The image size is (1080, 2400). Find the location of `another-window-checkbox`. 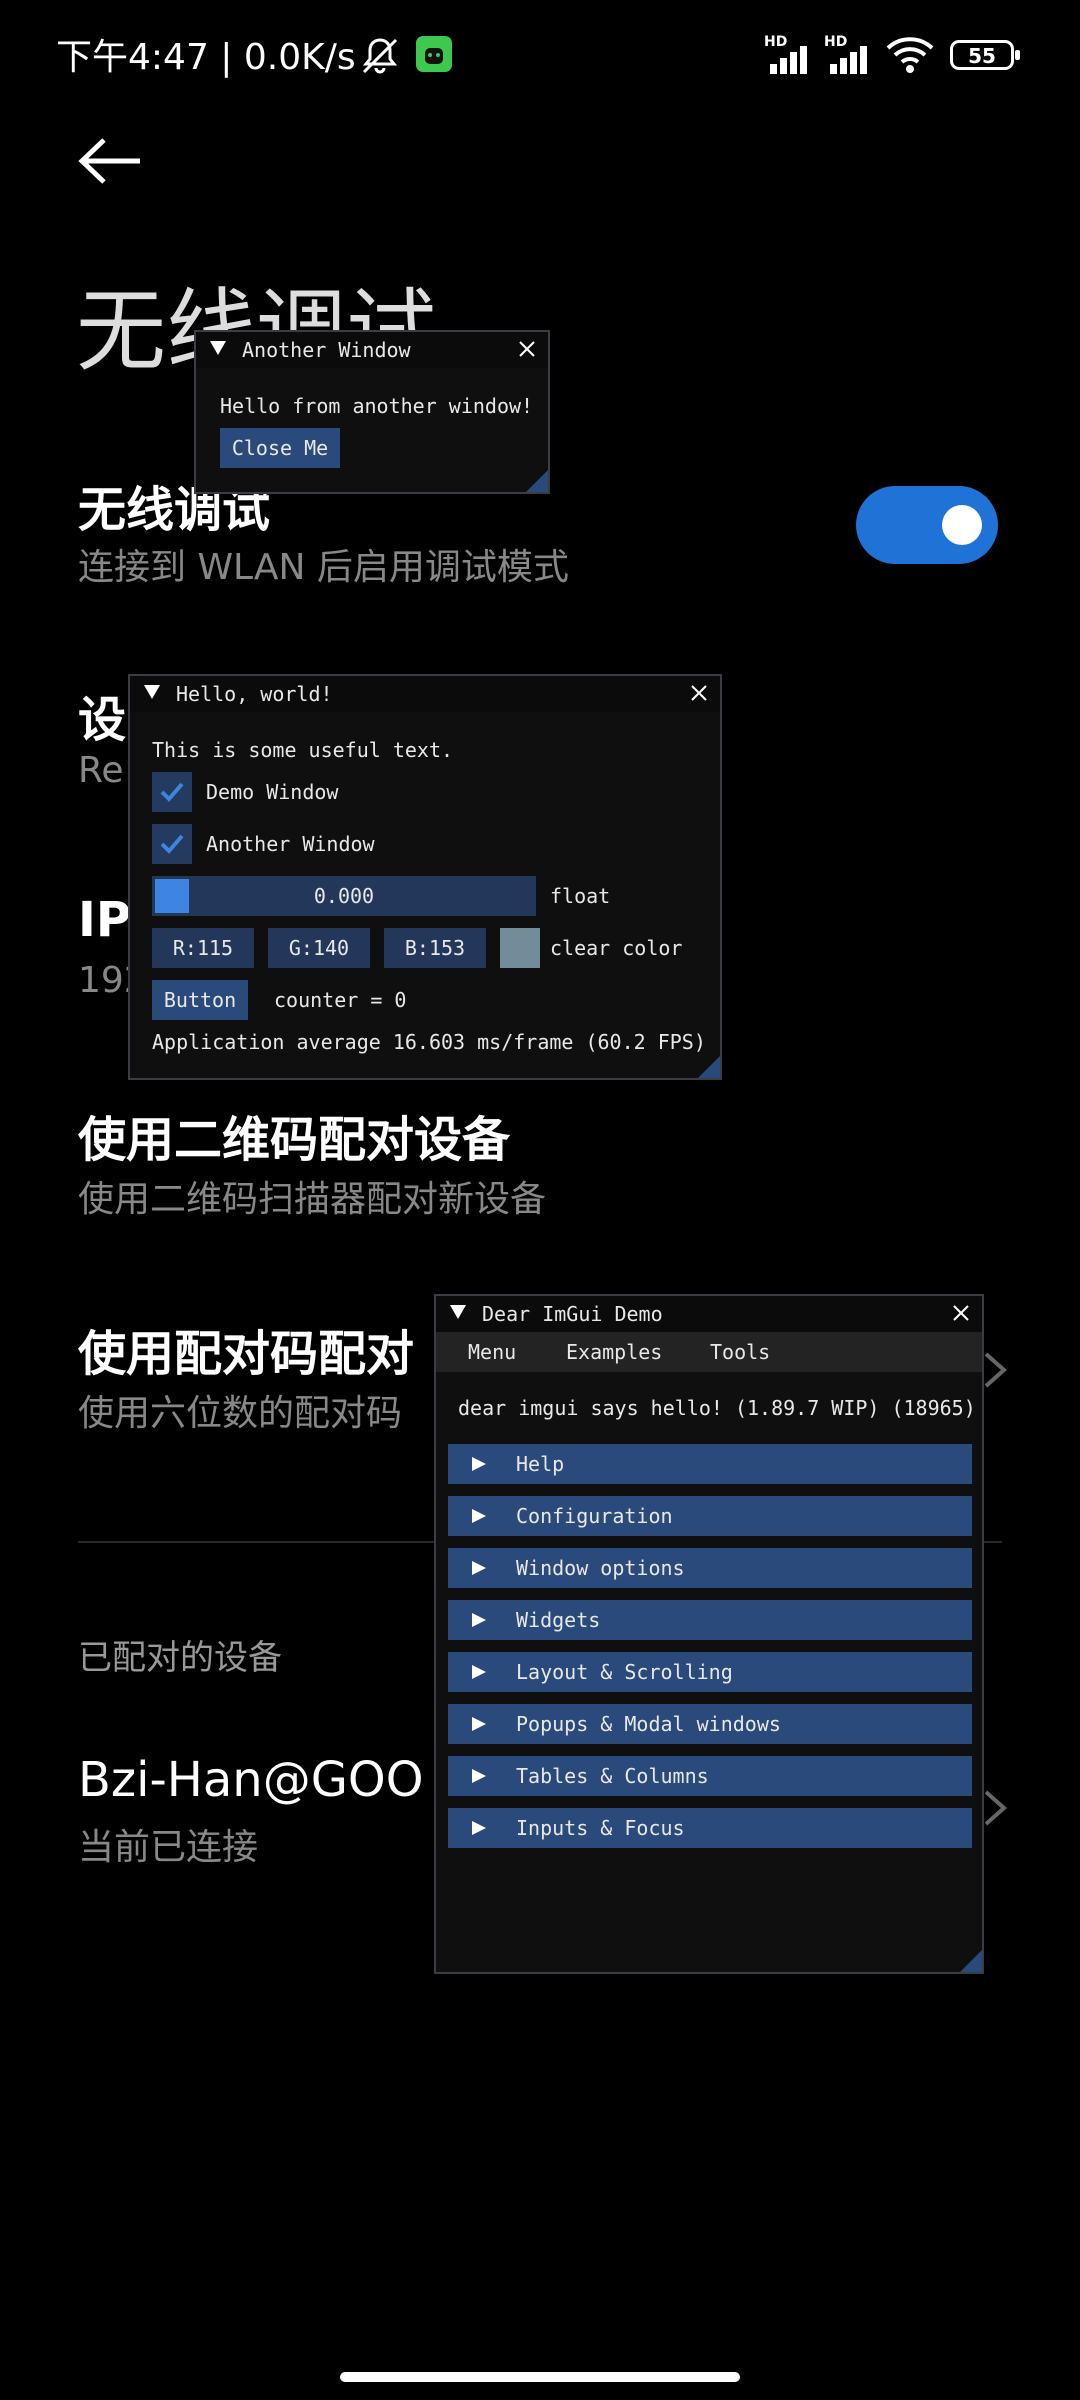

another-window-checkbox is located at coordinates (172, 844).